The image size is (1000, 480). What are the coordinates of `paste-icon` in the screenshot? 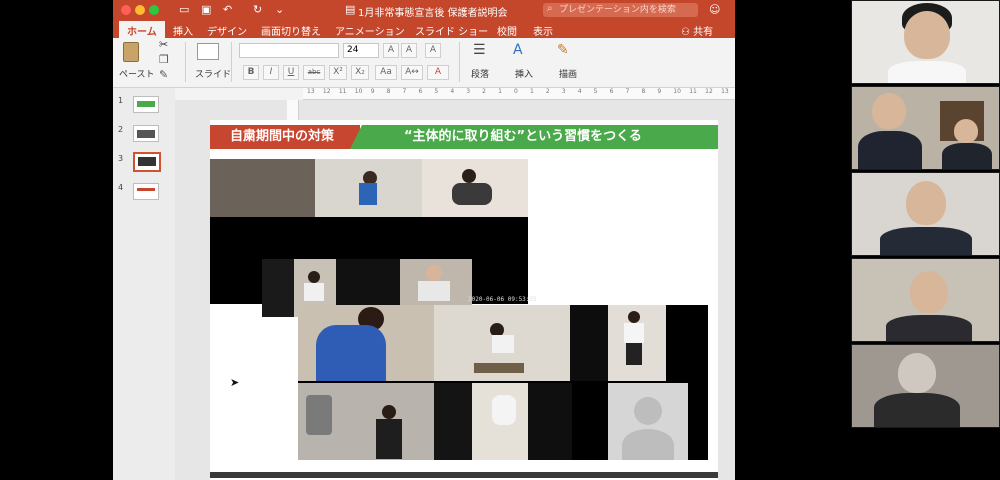 It's located at (131, 52).